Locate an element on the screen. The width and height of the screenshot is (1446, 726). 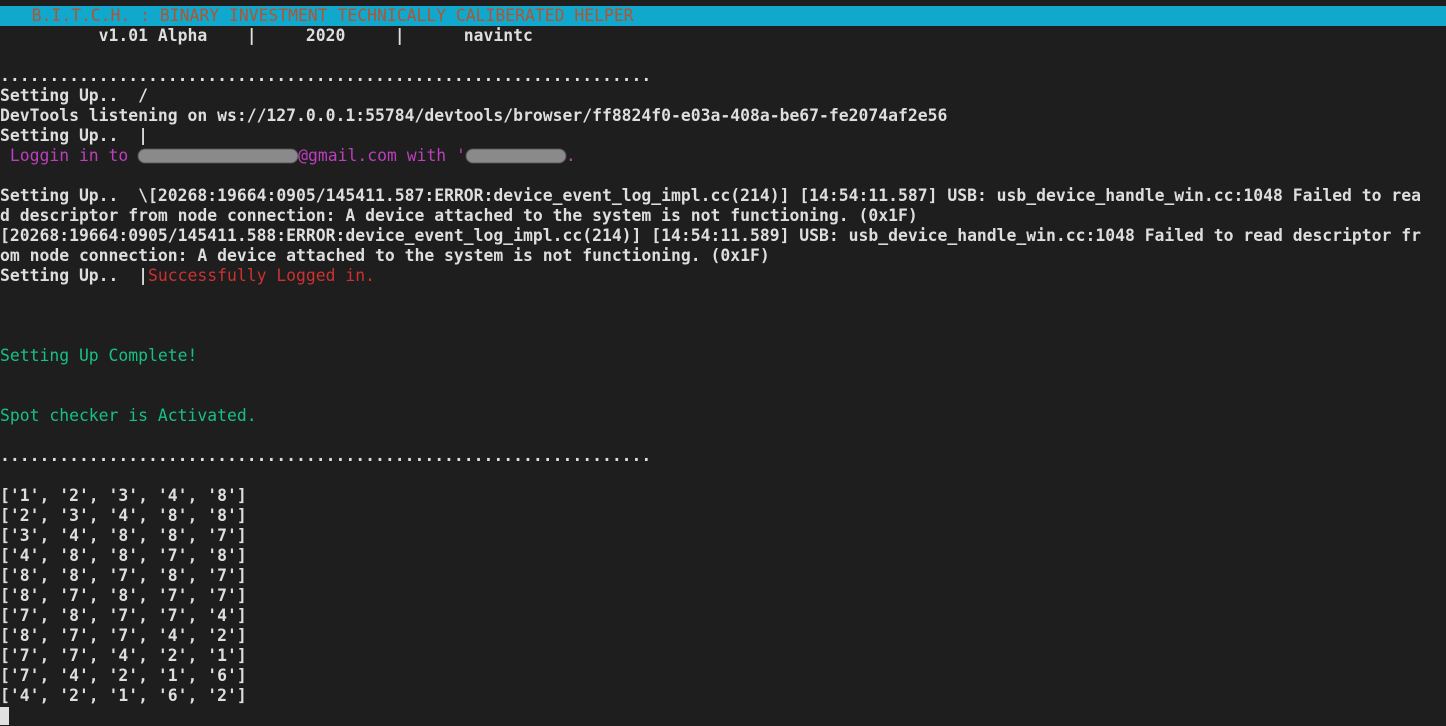
prompt-line is located at coordinates (723, 716).